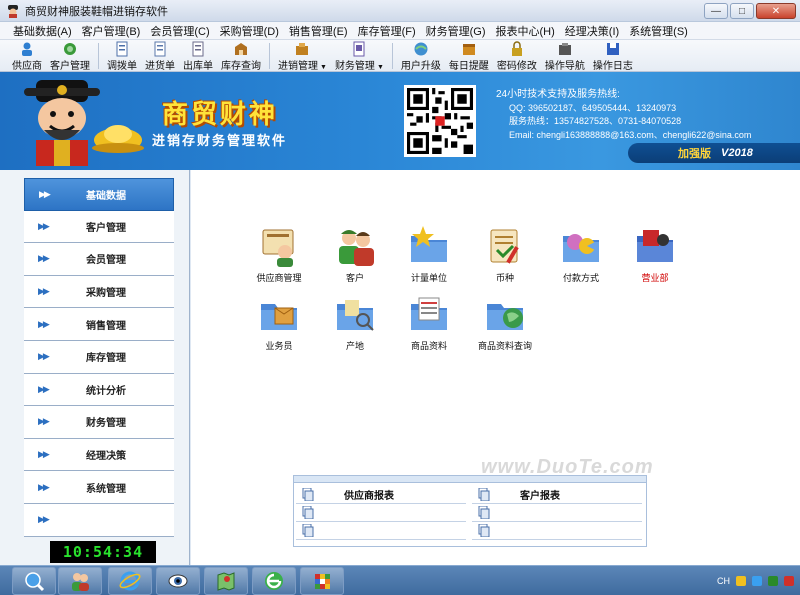 This screenshot has height=595, width=800. I want to click on menu-sales: 销售管理(E), so click(318, 31).